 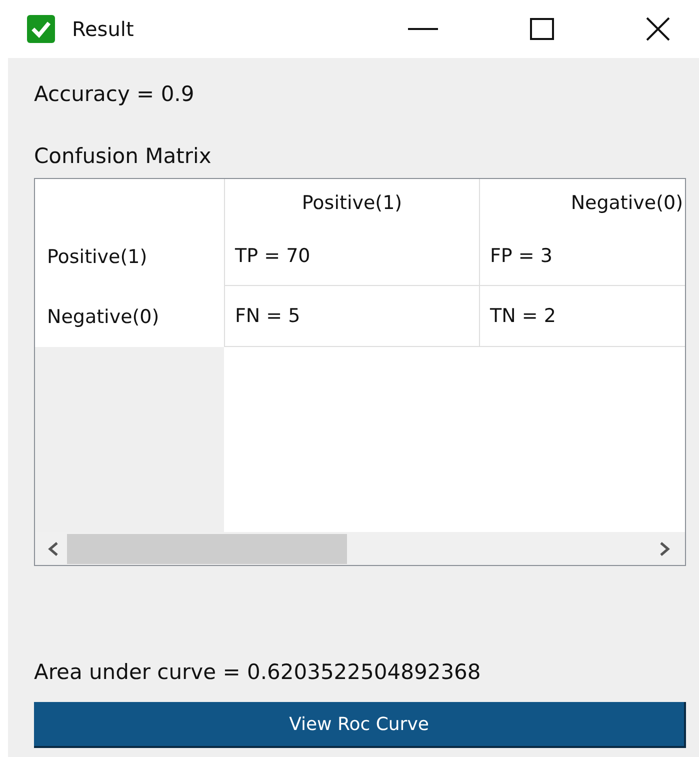 What do you see at coordinates (423, 29) in the screenshot?
I see `minimize-icon` at bounding box center [423, 29].